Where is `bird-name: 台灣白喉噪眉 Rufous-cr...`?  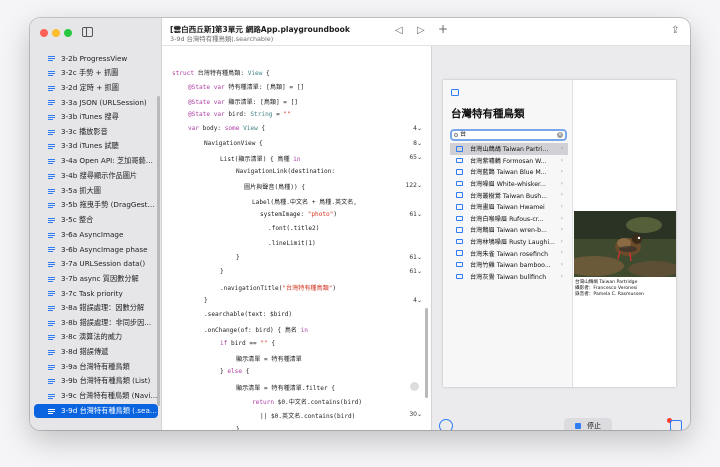
bird-name: 台灣白喉噪眉 Rufous-cr... is located at coordinates (507, 219).